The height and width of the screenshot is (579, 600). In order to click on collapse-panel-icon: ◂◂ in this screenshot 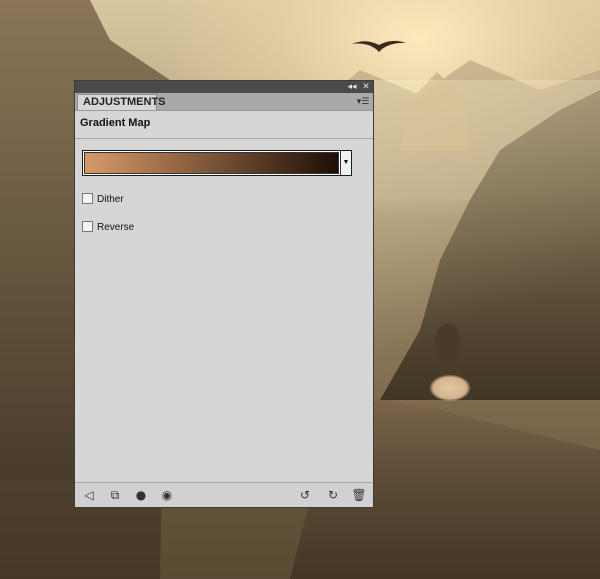, I will do `click(352, 87)`.